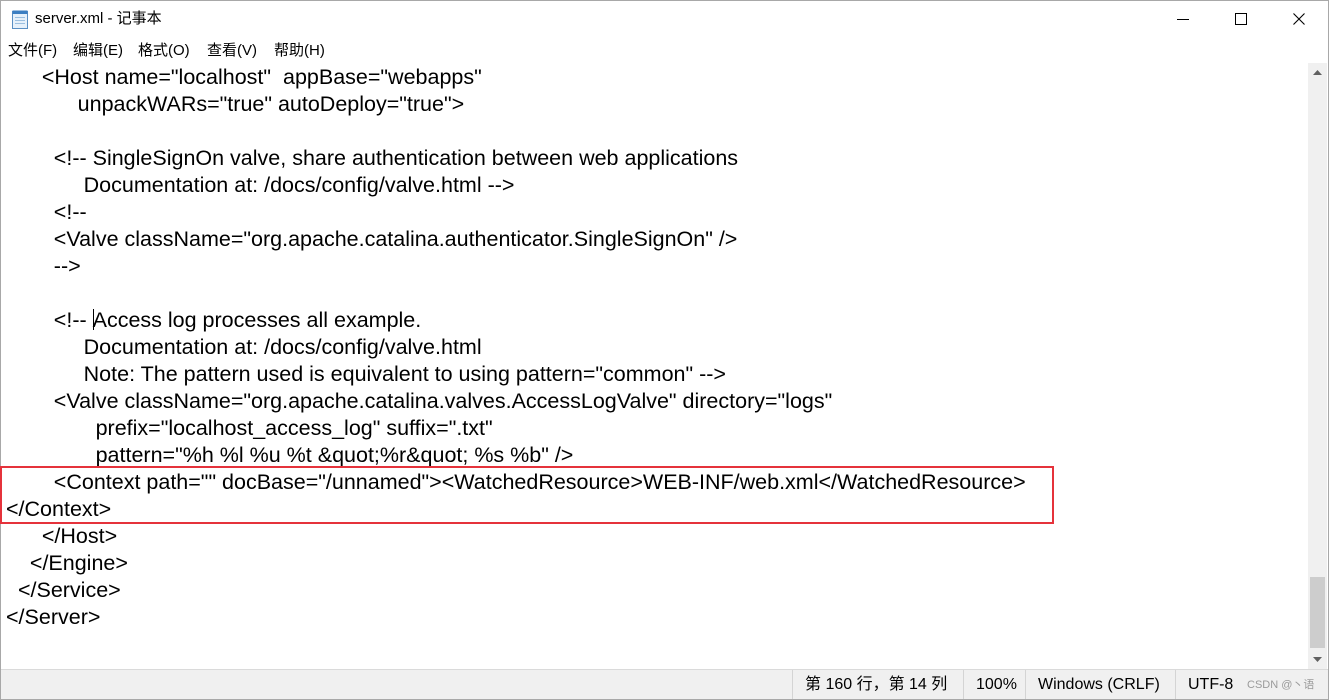 The image size is (1329, 700). What do you see at coordinates (299, 50) in the screenshot?
I see `menu-help: 帮助(H)` at bounding box center [299, 50].